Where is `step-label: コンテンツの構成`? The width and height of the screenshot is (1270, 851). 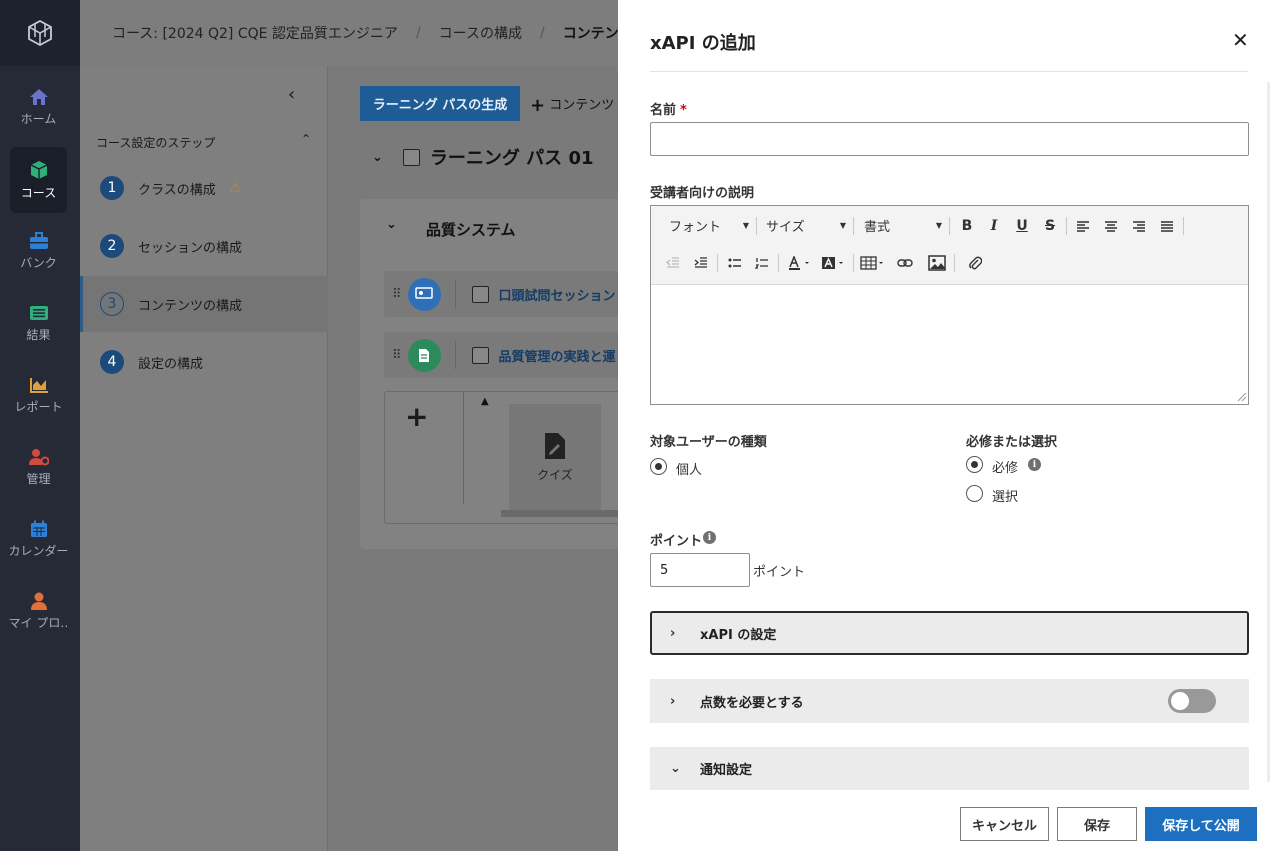 step-label: コンテンツの構成 is located at coordinates (190, 306).